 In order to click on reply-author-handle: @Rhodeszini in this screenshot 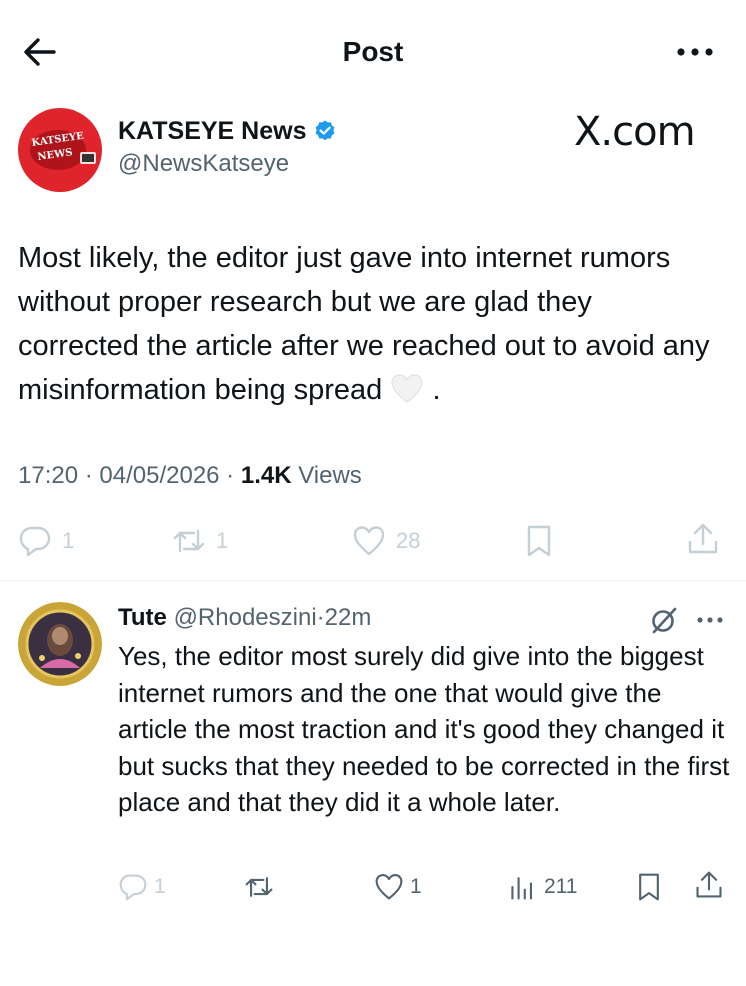, I will do `click(245, 617)`.